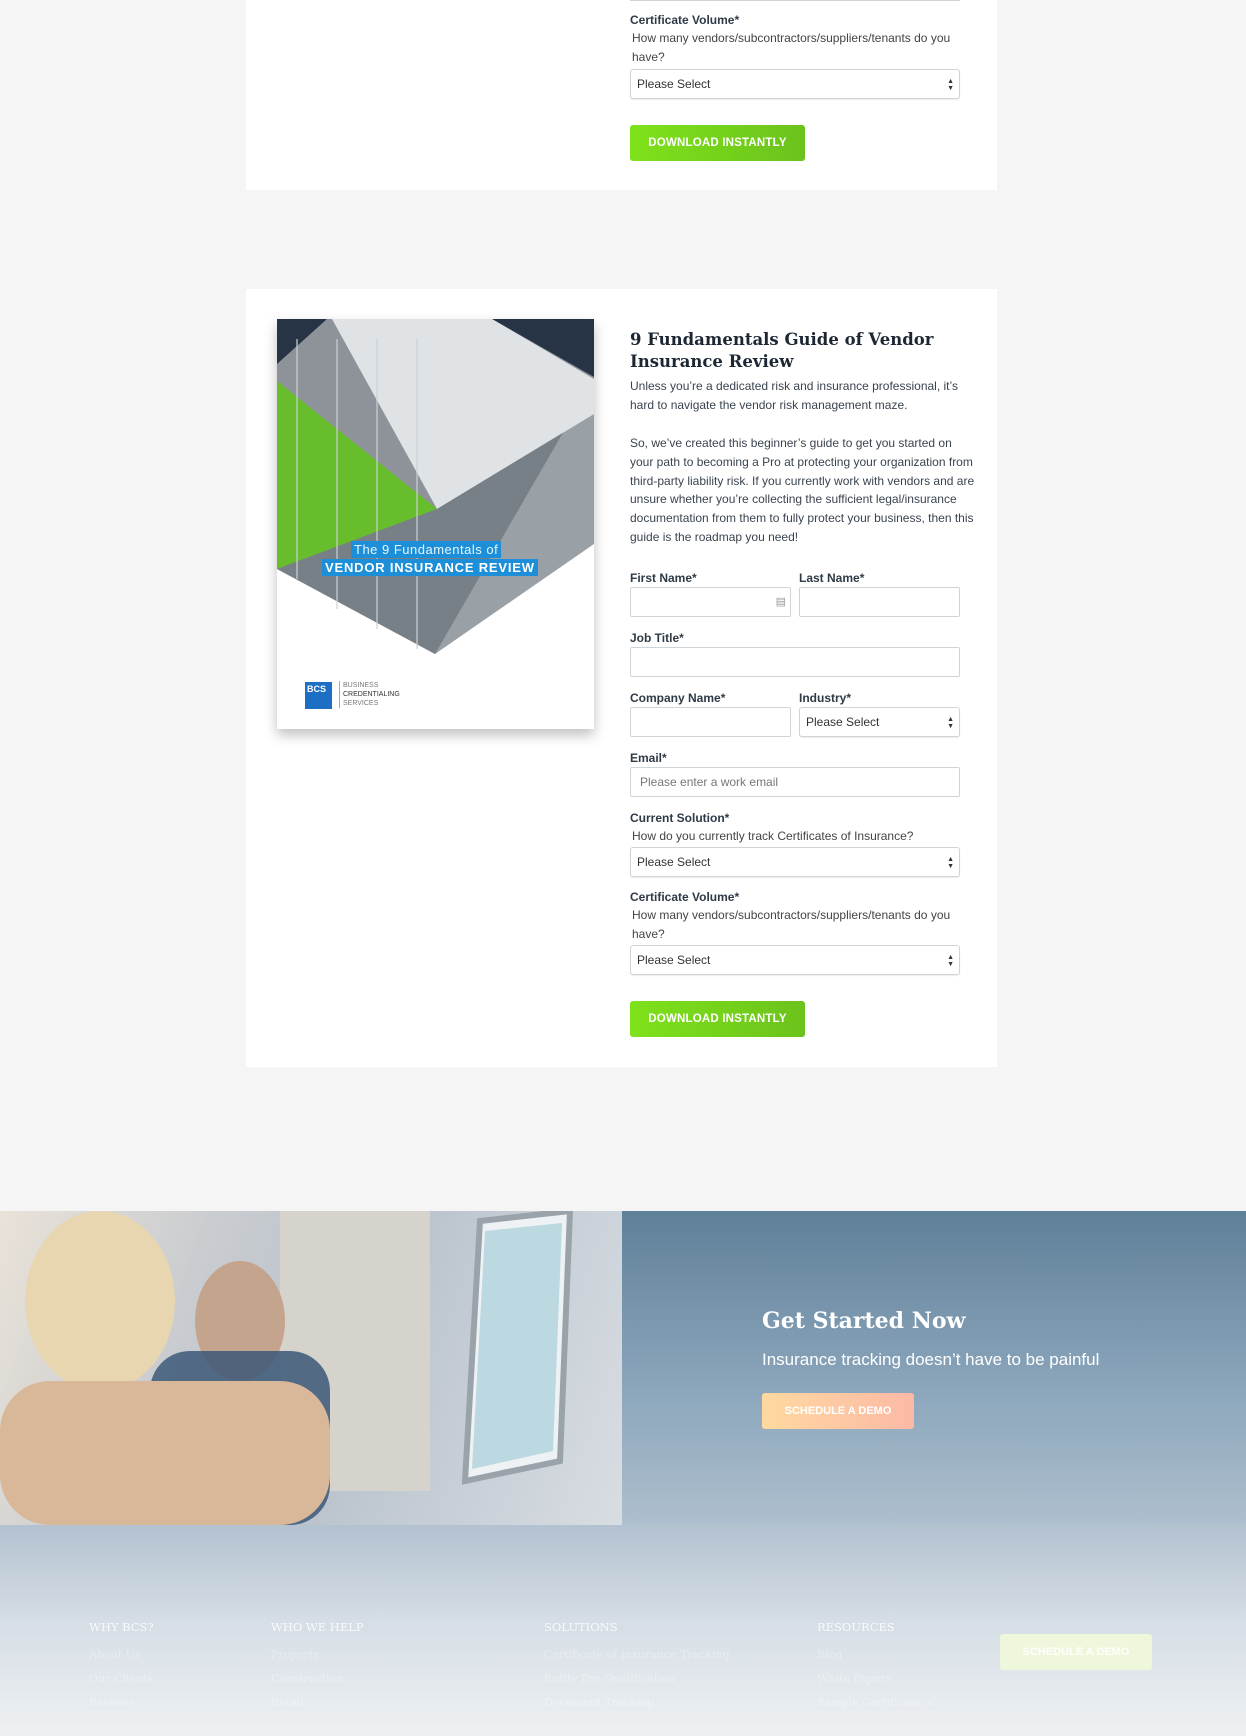  Describe the element at coordinates (678, 698) in the screenshot. I see `company-name-label: Company Name*` at that location.